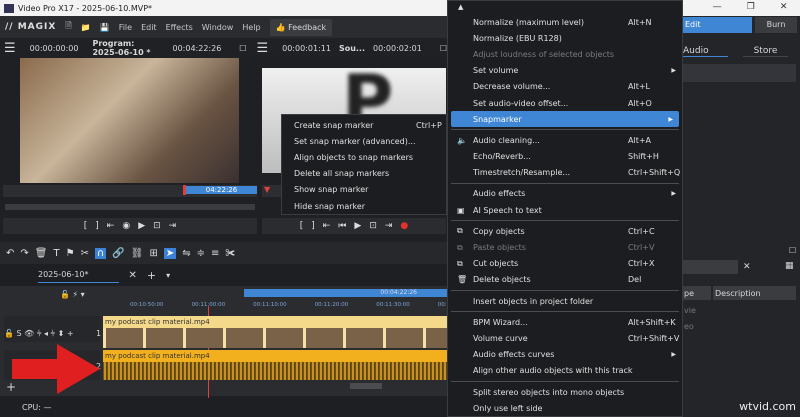 This screenshot has height=417, width=800. Describe the element at coordinates (443, 48) in the screenshot. I see `source-maximize-icon: ☐` at that location.